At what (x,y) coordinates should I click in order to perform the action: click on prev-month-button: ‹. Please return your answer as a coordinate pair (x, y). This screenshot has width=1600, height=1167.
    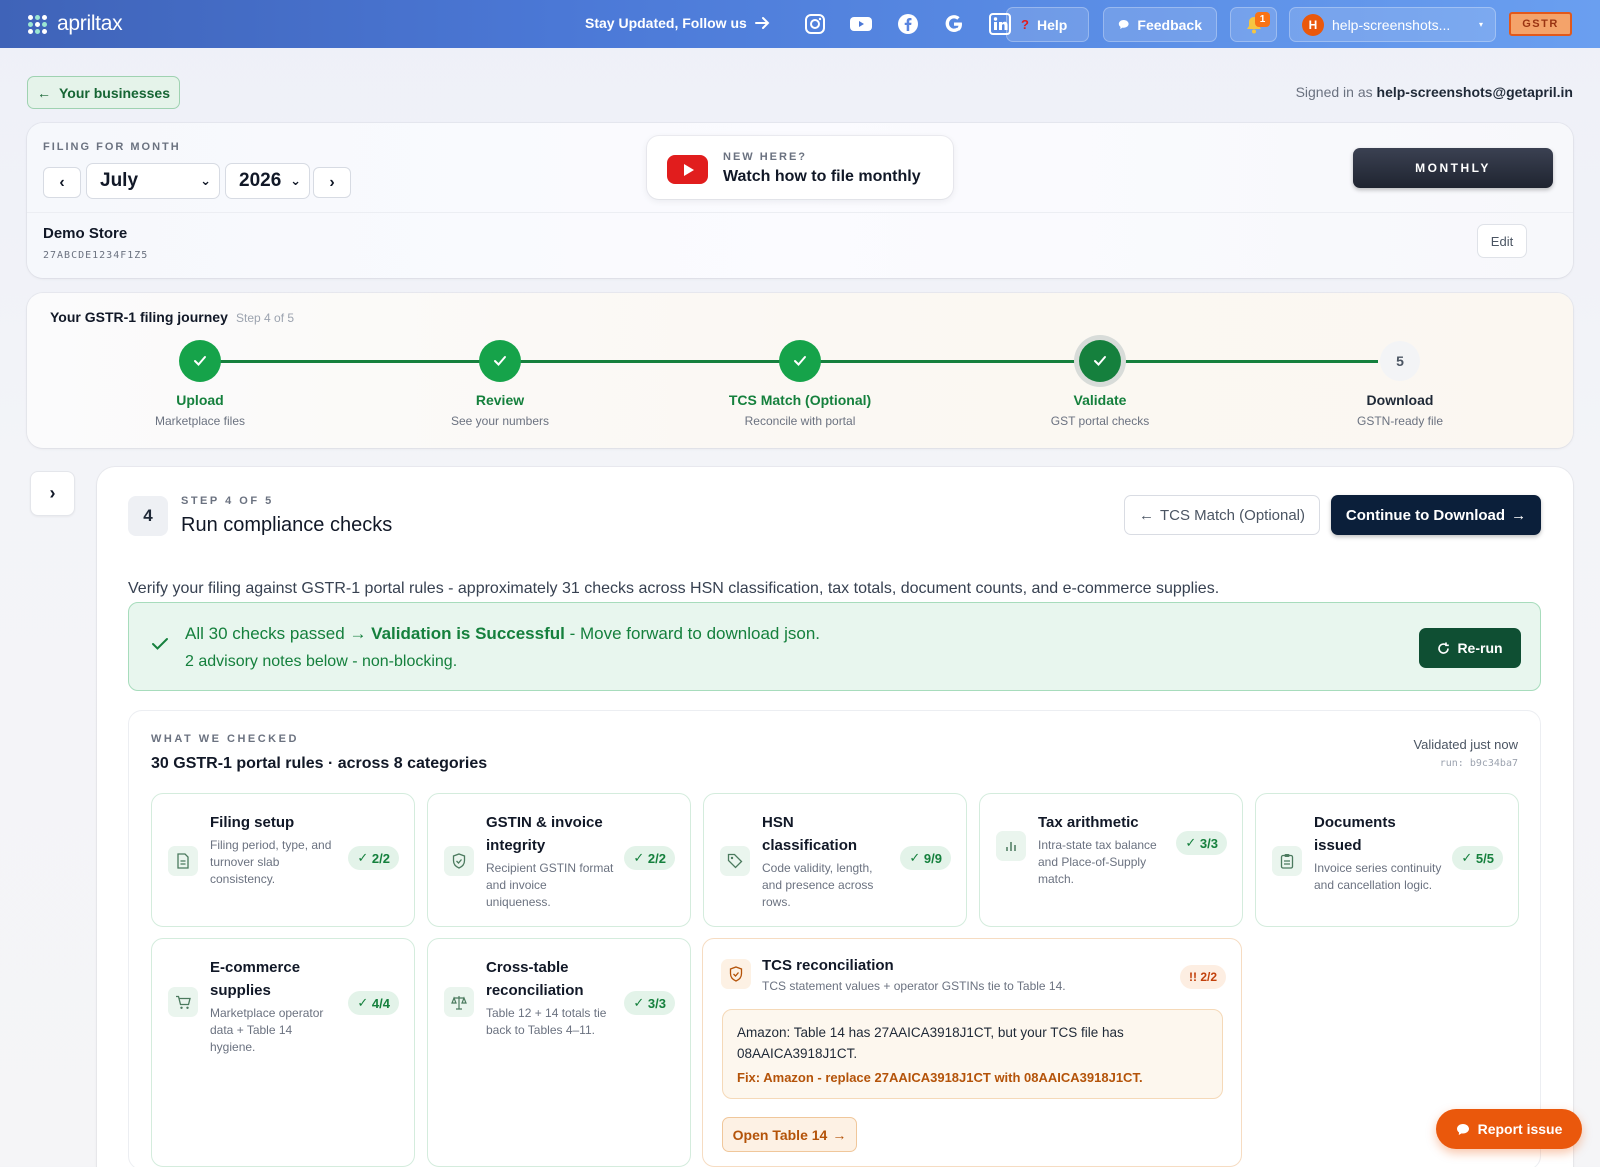
    Looking at the image, I should click on (62, 182).